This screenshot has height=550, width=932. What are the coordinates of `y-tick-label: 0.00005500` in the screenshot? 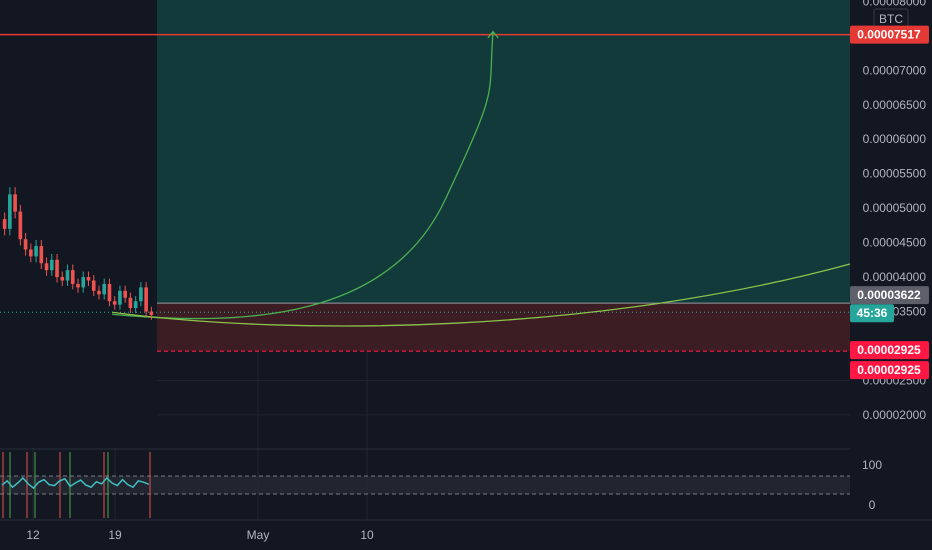 It's located at (895, 174).